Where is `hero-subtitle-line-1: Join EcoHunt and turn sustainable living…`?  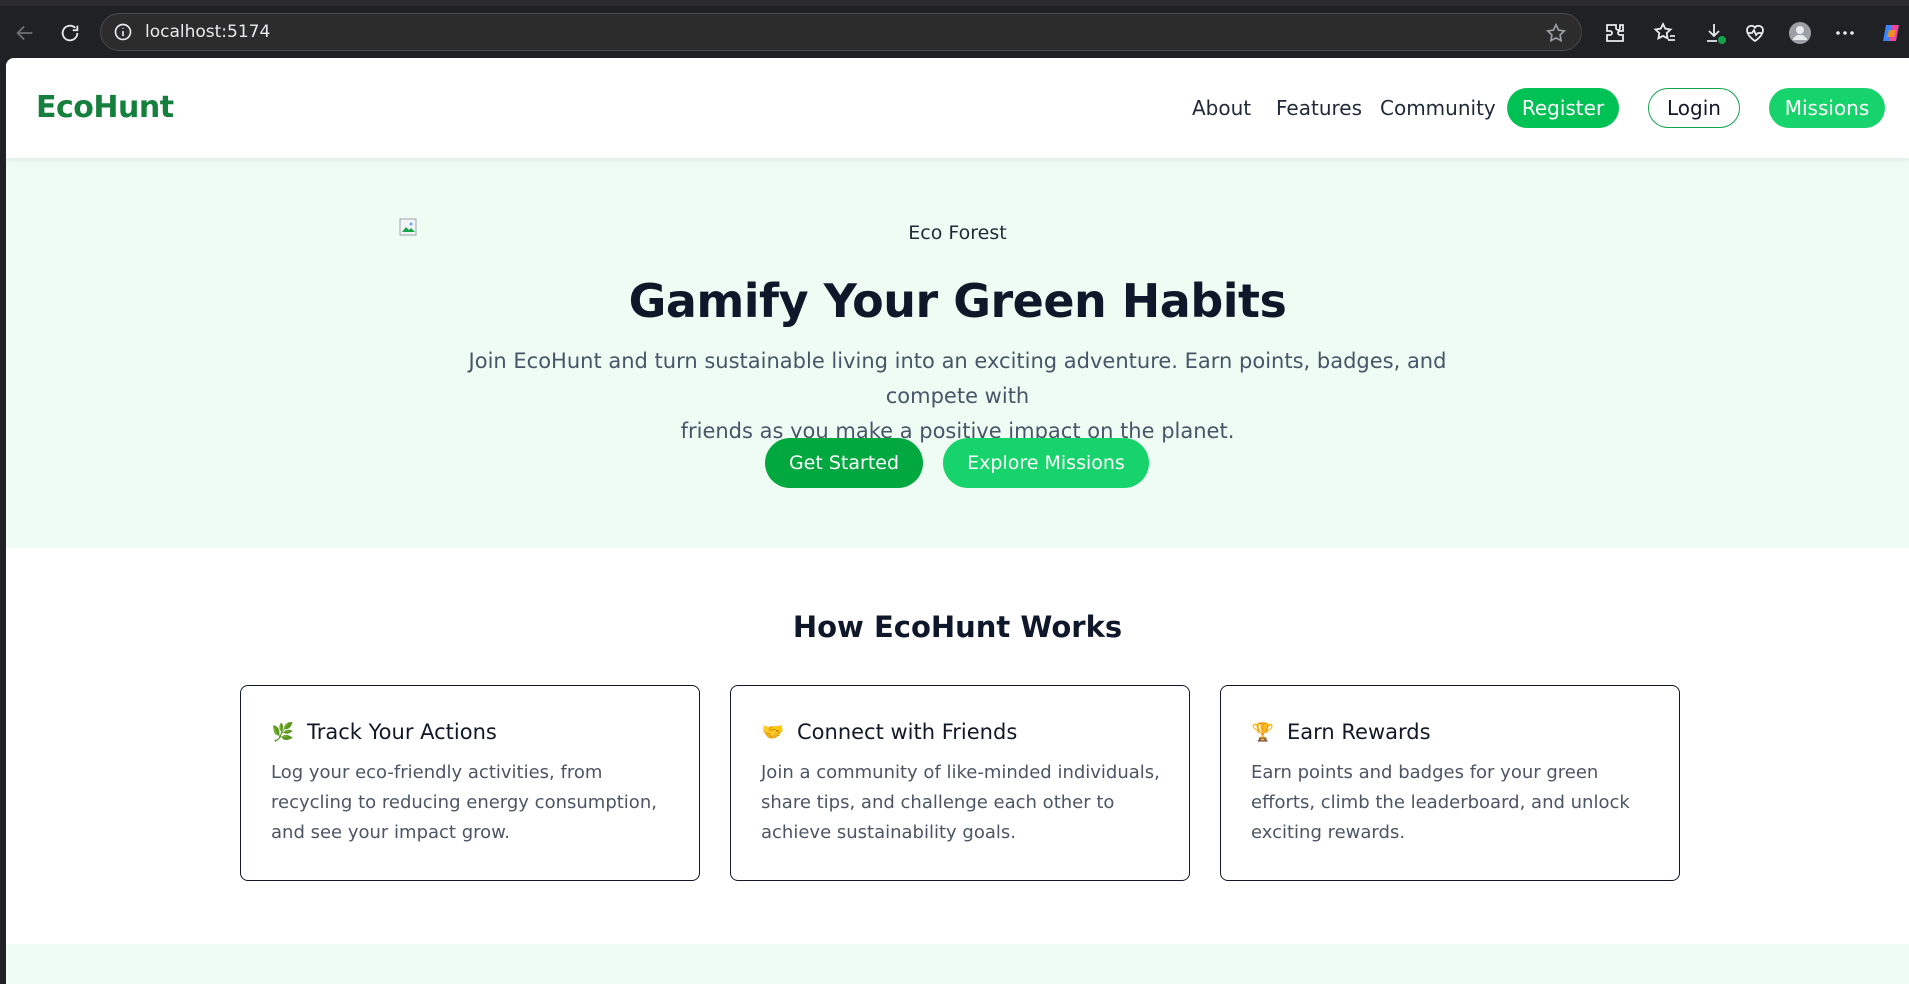
hero-subtitle-line-1: Join EcoHunt and turn sustainable living… is located at coordinates (957, 378).